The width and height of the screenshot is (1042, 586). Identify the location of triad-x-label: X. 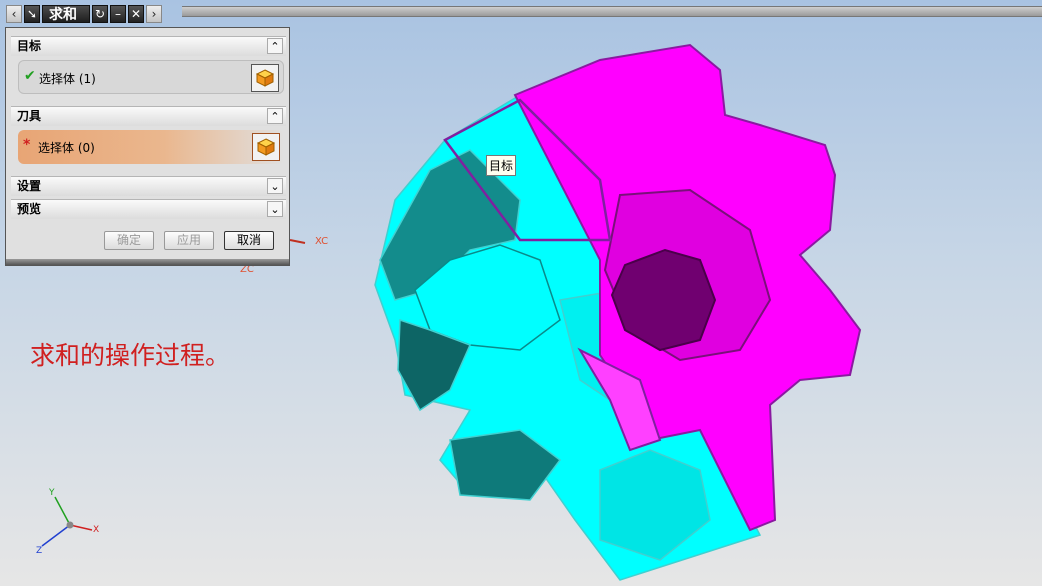
(96, 530).